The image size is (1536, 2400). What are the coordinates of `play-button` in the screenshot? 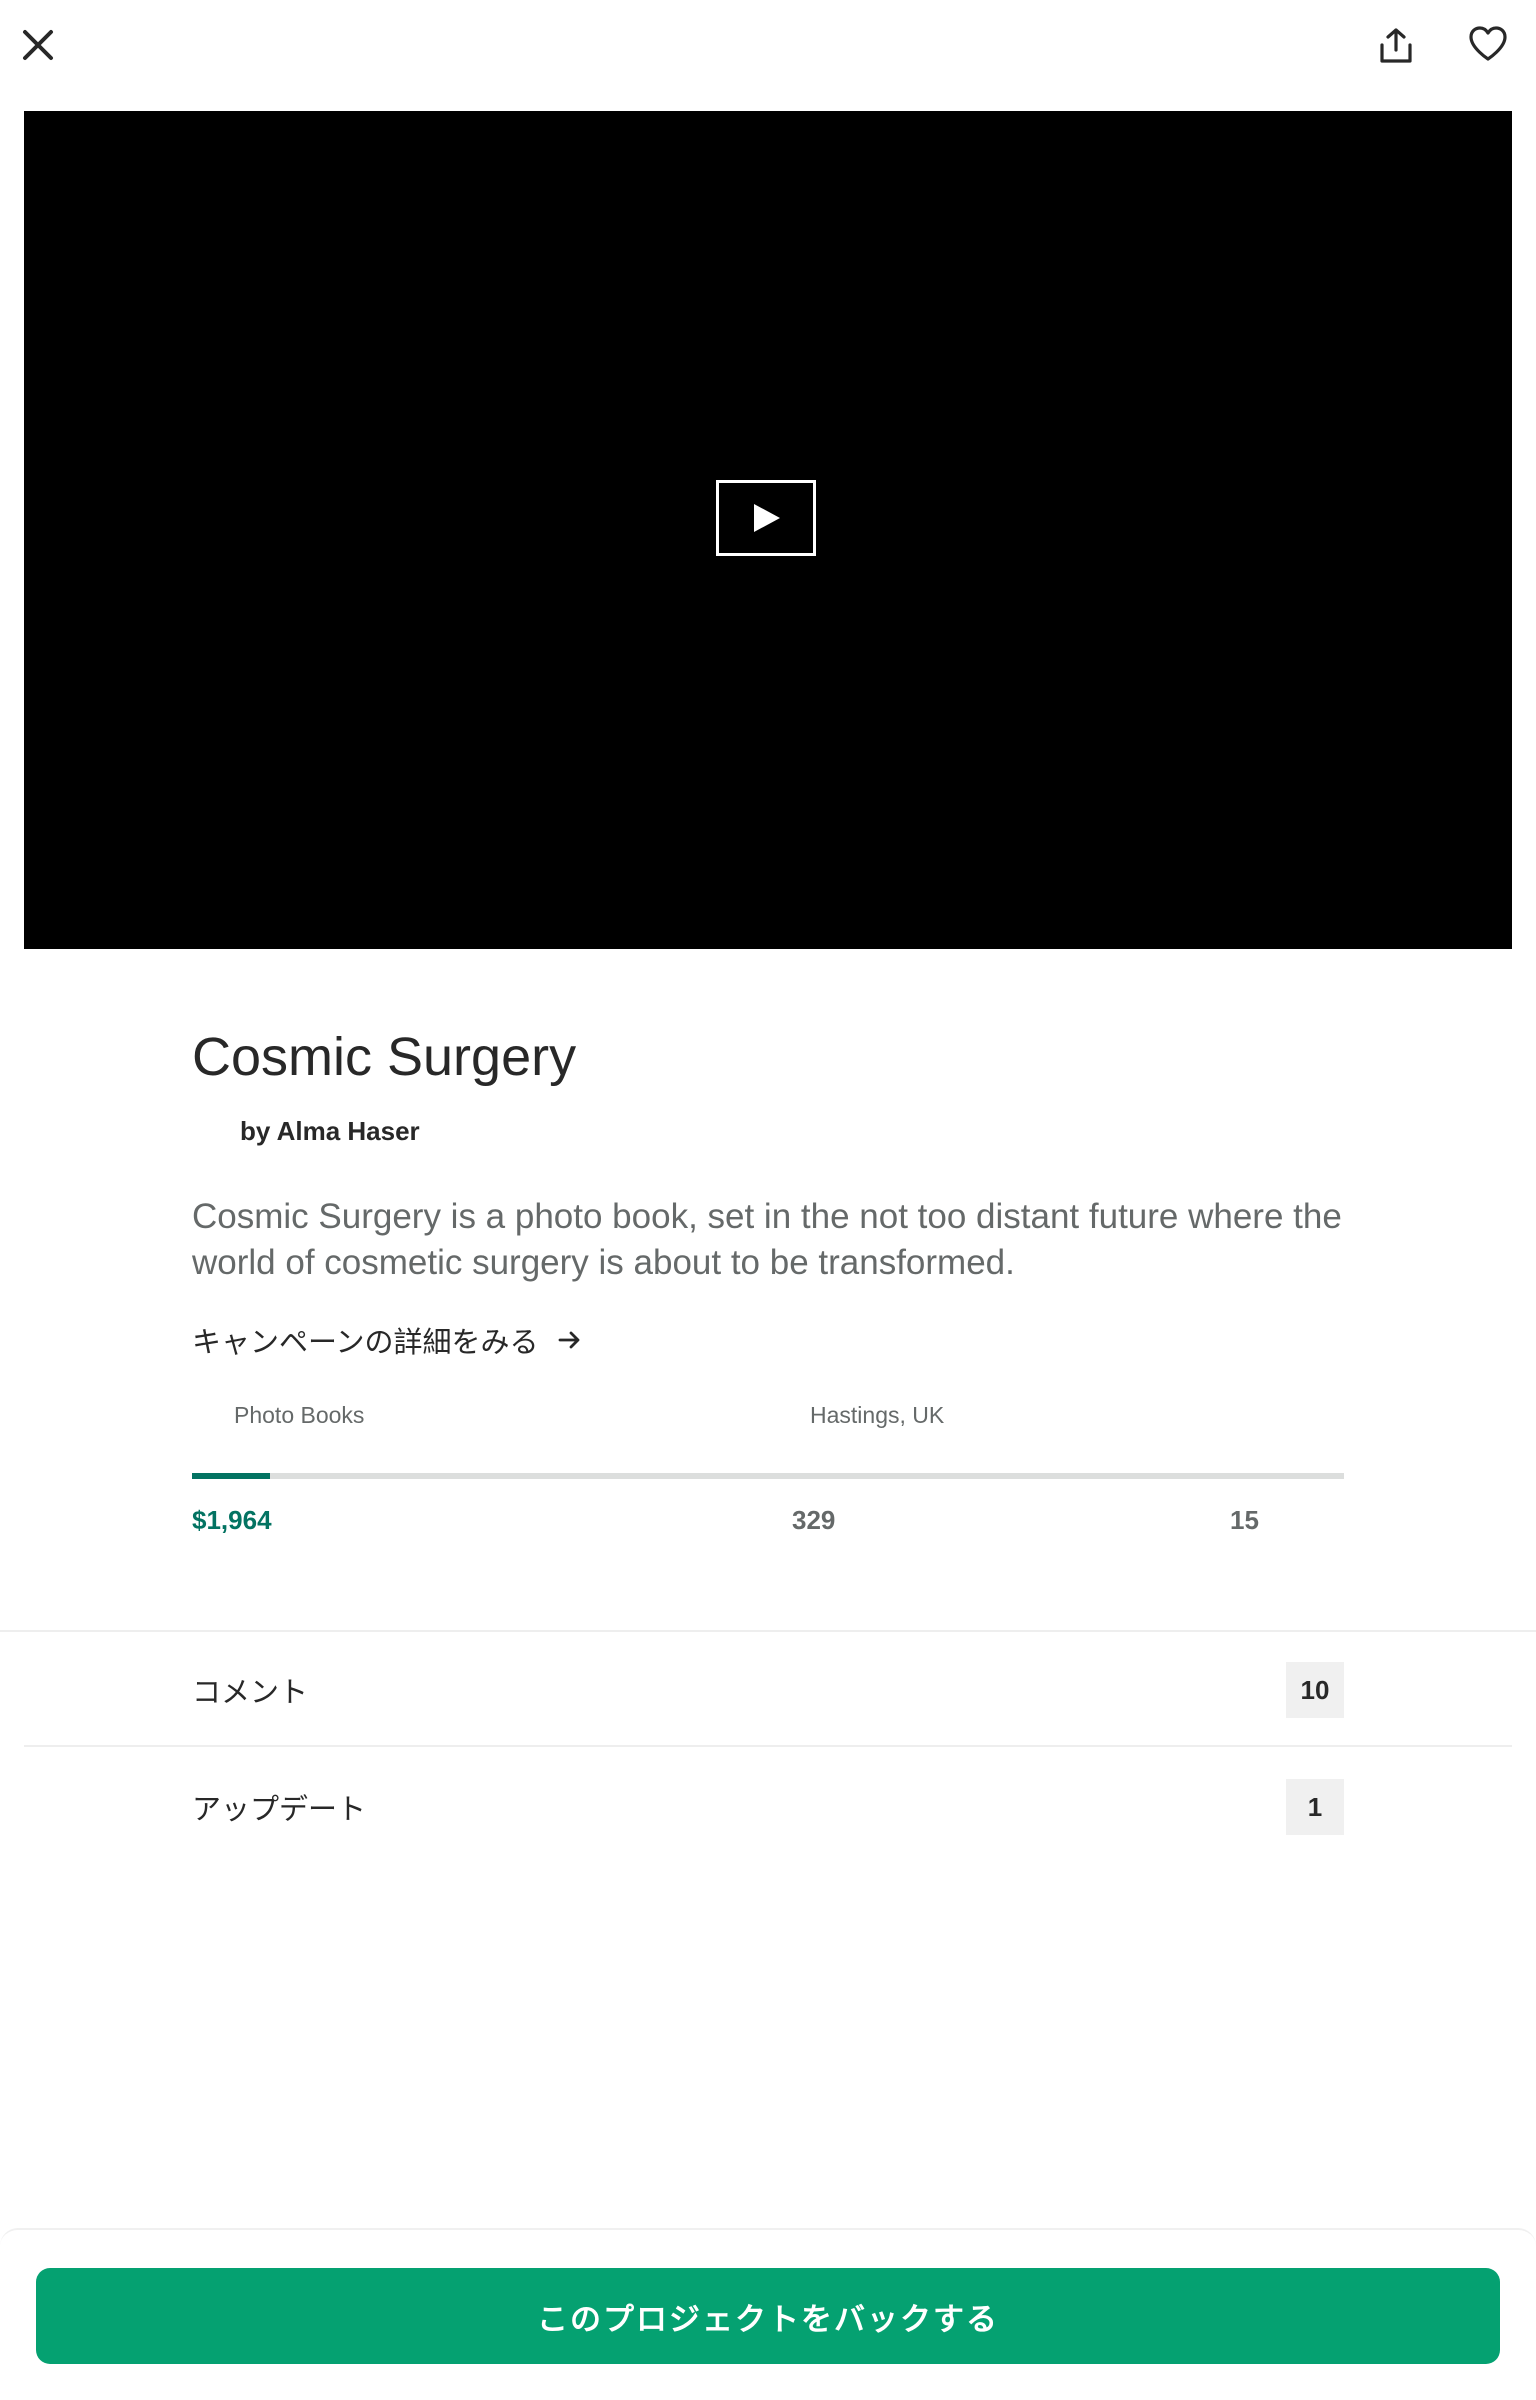 It's located at (766, 518).